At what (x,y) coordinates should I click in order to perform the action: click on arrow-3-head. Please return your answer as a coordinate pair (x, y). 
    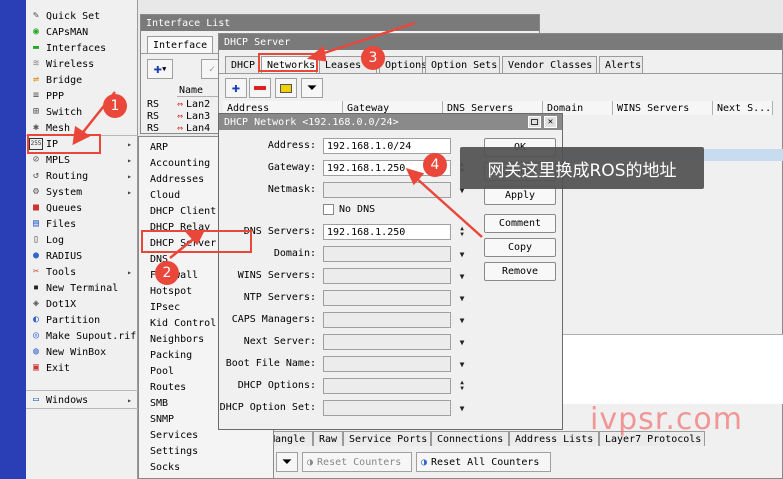
    Looking at the image, I should click on (316, 53).